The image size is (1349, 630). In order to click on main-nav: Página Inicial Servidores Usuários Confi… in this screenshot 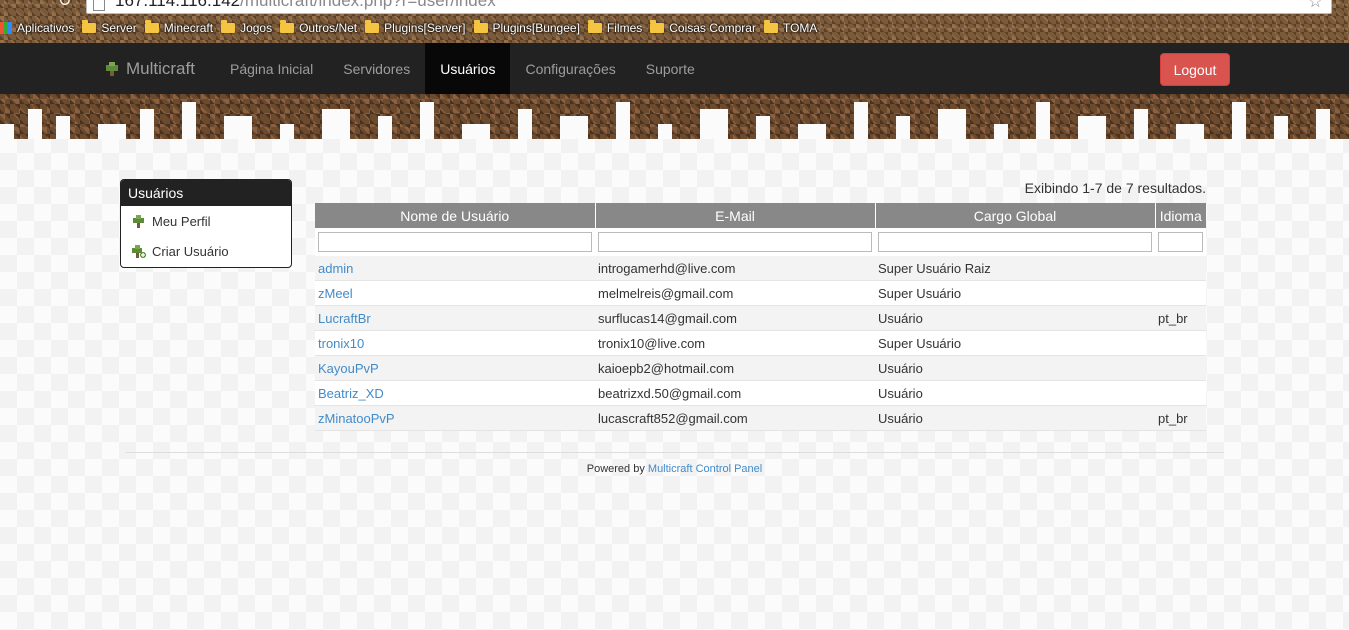, I will do `click(462, 68)`.